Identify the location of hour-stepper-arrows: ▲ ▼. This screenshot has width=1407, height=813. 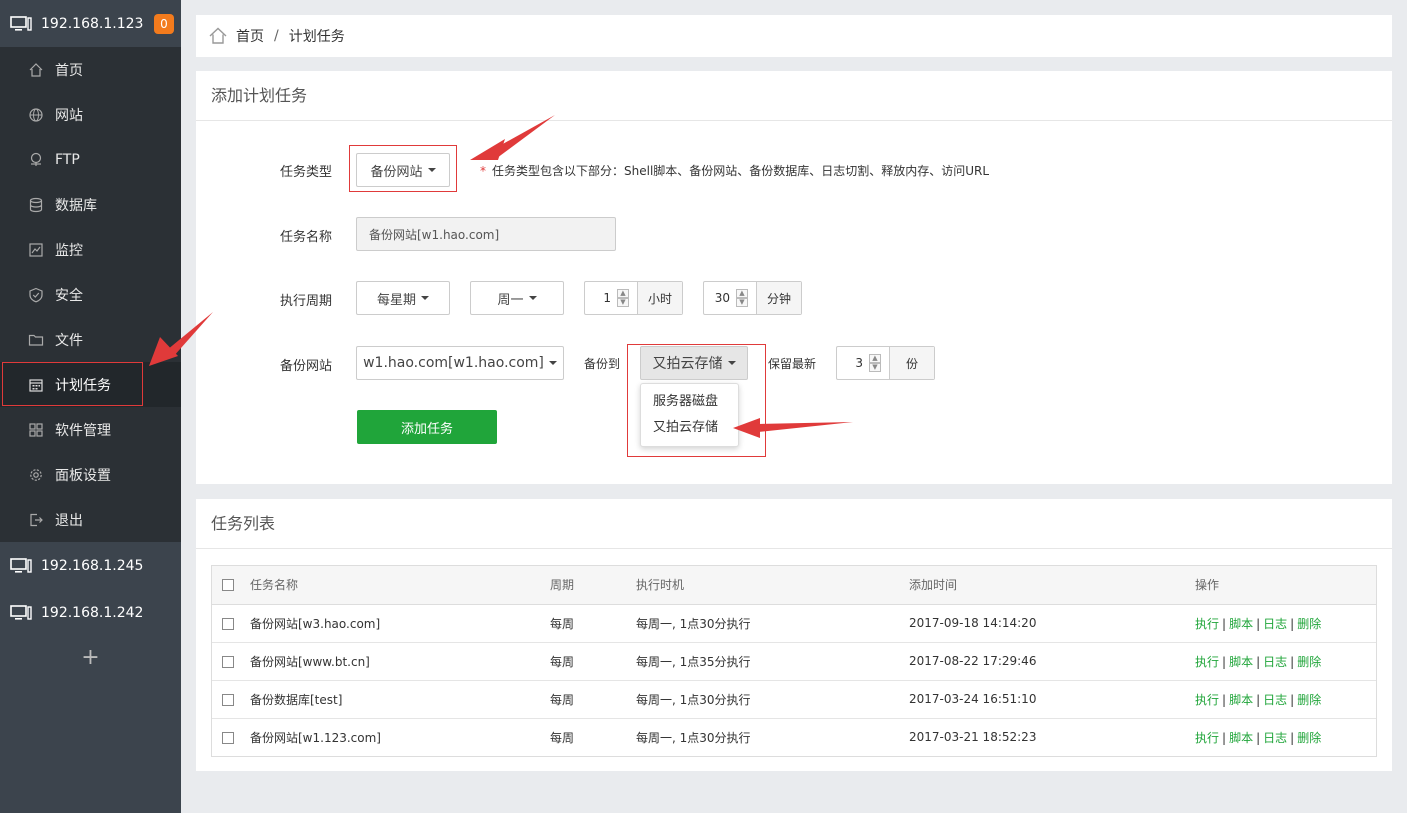
(624, 298).